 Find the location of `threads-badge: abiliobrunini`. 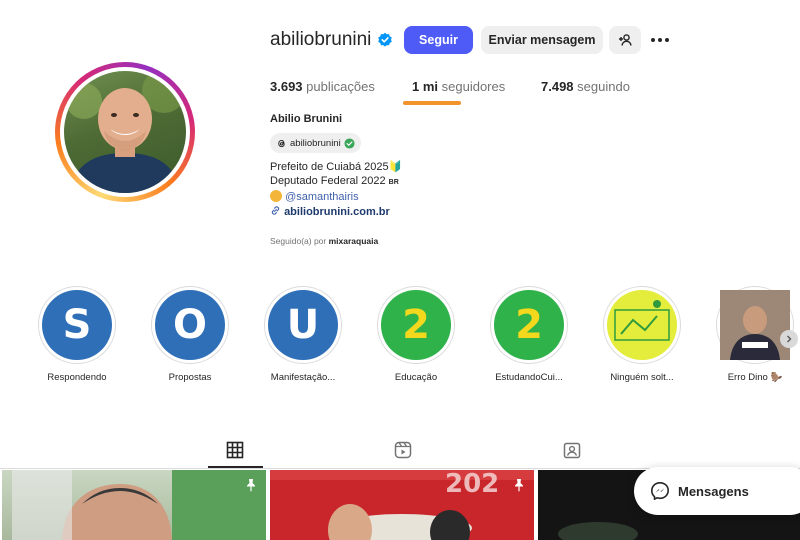

threads-badge: abiliobrunini is located at coordinates (315, 143).